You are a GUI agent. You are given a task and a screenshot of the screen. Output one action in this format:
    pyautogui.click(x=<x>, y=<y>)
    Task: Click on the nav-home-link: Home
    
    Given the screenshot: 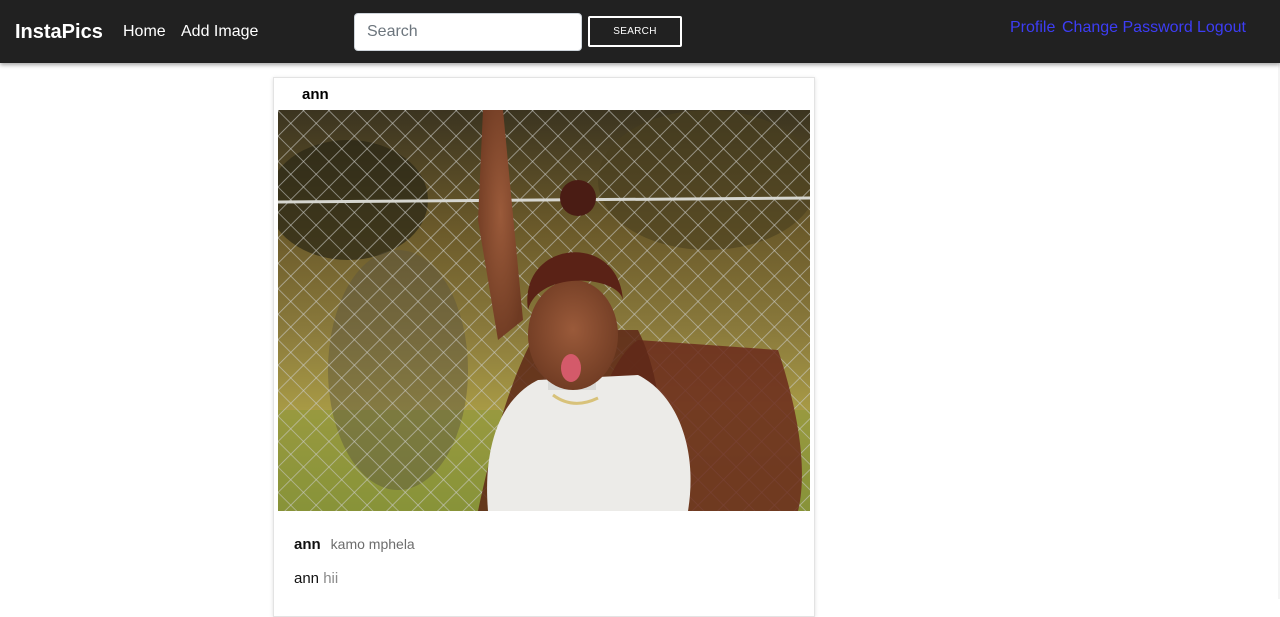 What is the action you would take?
    pyautogui.click(x=144, y=32)
    